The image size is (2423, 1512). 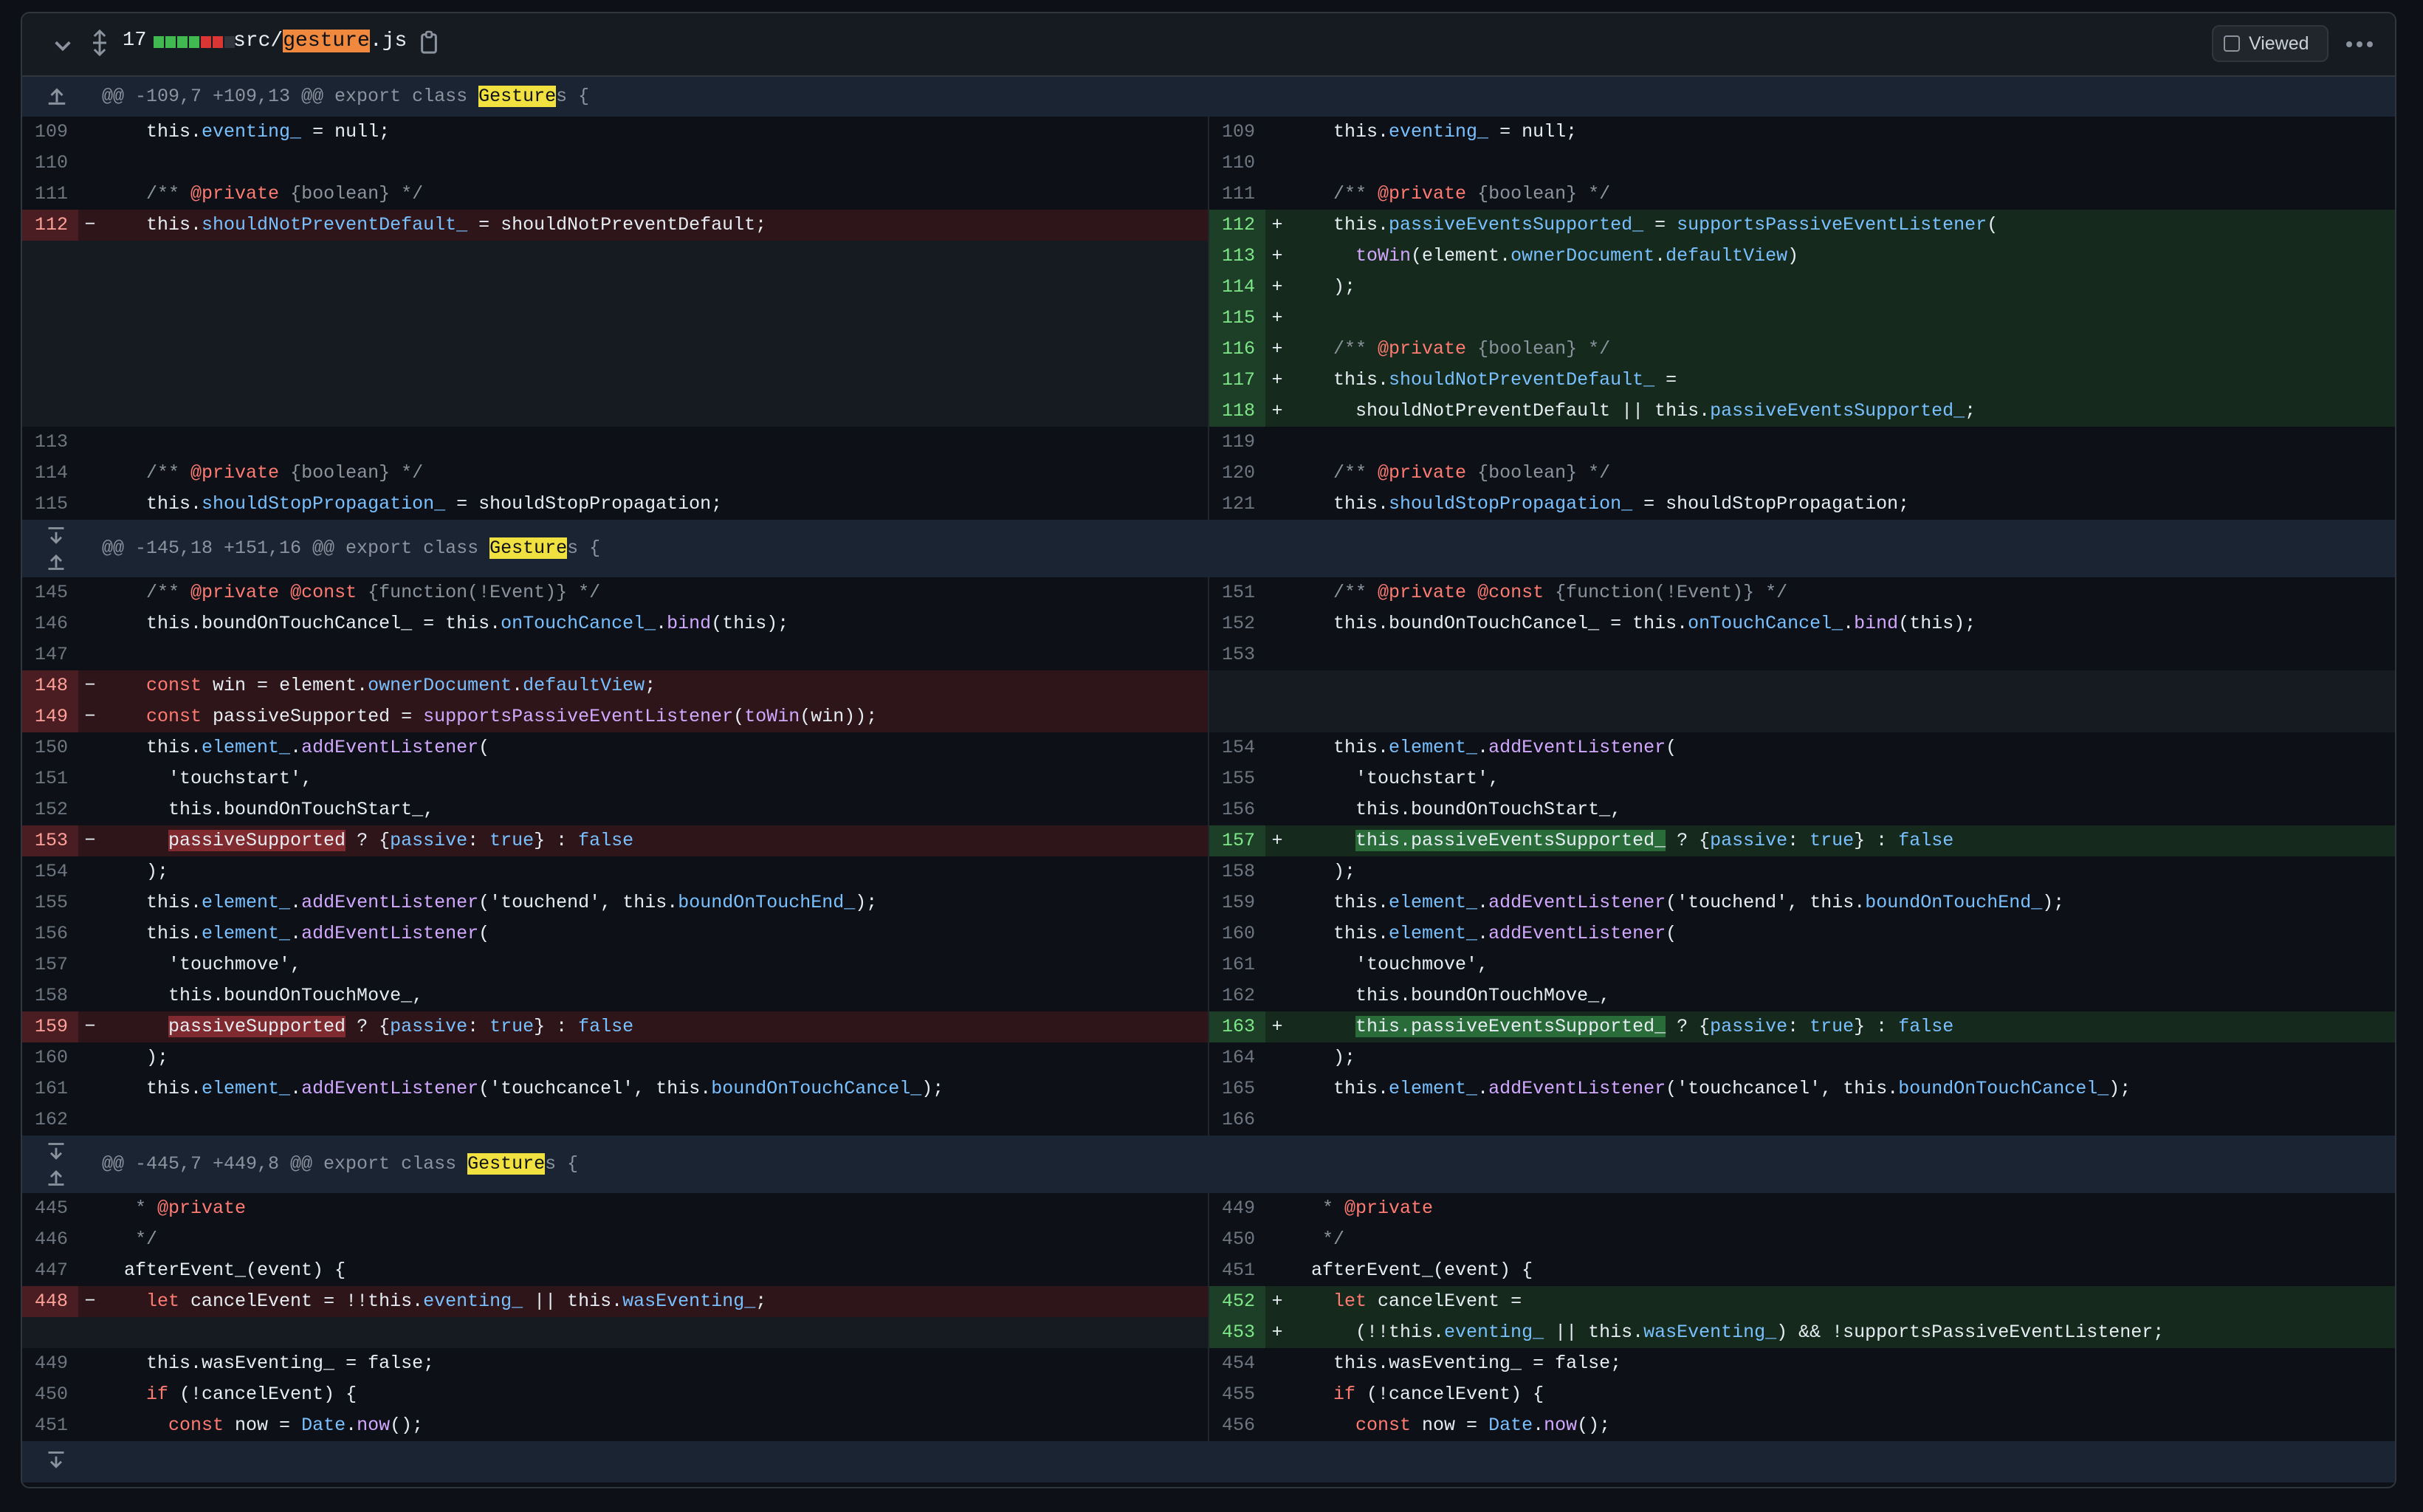 What do you see at coordinates (240, 778) in the screenshot?
I see `code-line: 'touchstart',` at bounding box center [240, 778].